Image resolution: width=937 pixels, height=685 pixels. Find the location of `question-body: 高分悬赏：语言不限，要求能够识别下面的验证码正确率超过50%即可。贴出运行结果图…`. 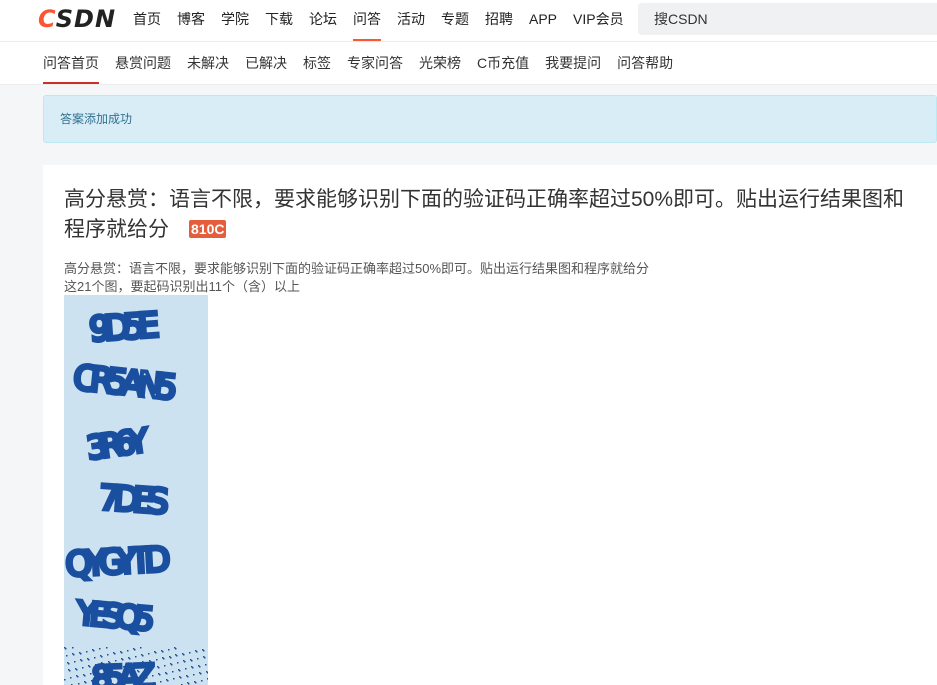

question-body: 高分悬赏：语言不限，要求能够识别下面的验证码正确率超过50%即可。贴出运行结果图… is located at coordinates (356, 278).